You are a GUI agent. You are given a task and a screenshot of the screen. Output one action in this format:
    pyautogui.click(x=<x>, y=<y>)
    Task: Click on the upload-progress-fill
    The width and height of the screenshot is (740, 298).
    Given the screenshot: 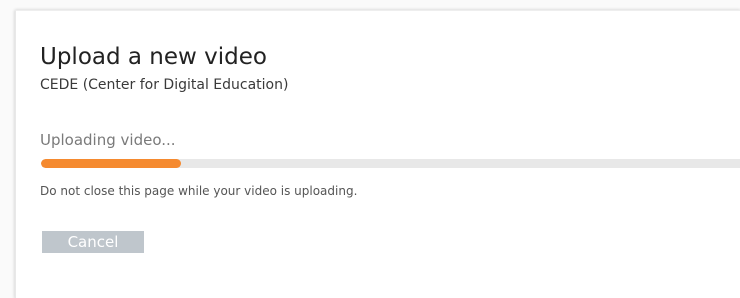 What is the action you would take?
    pyautogui.click(x=111, y=163)
    